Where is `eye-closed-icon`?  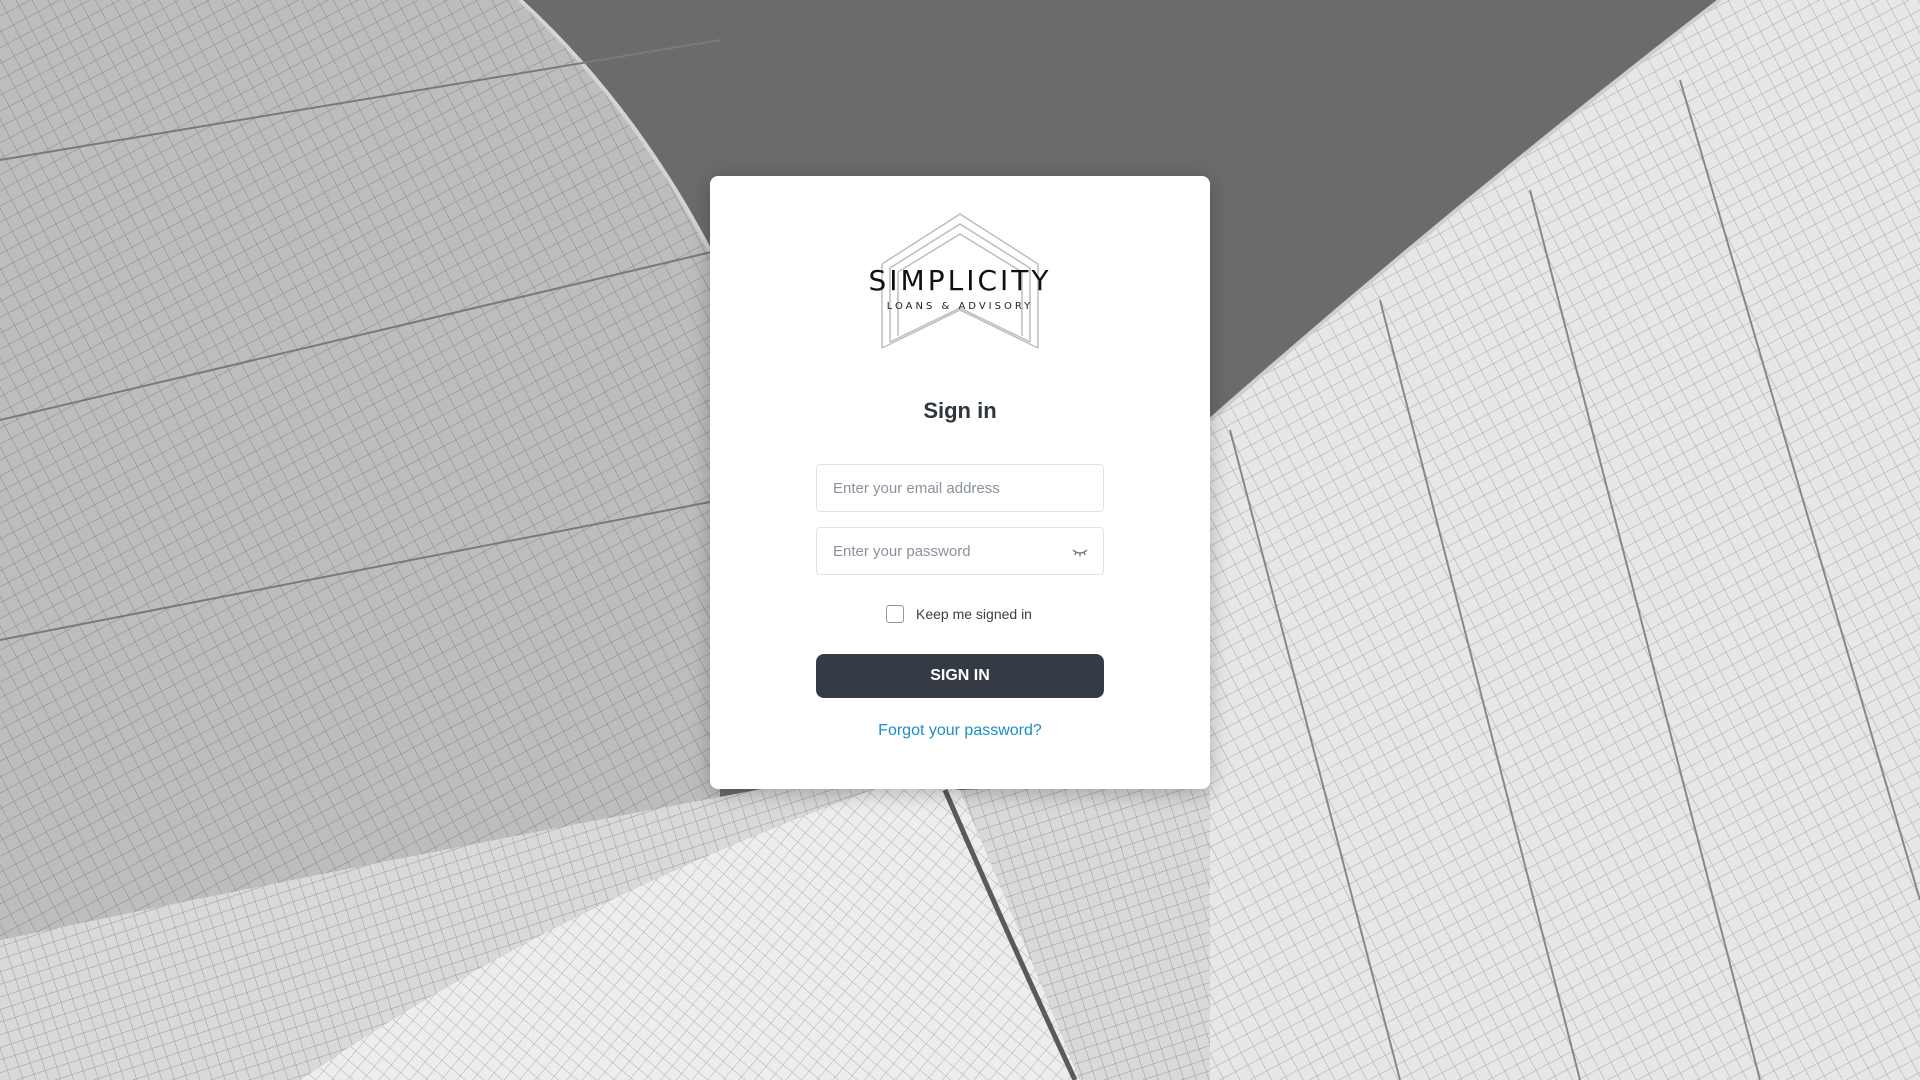
eye-closed-icon is located at coordinates (1080, 552).